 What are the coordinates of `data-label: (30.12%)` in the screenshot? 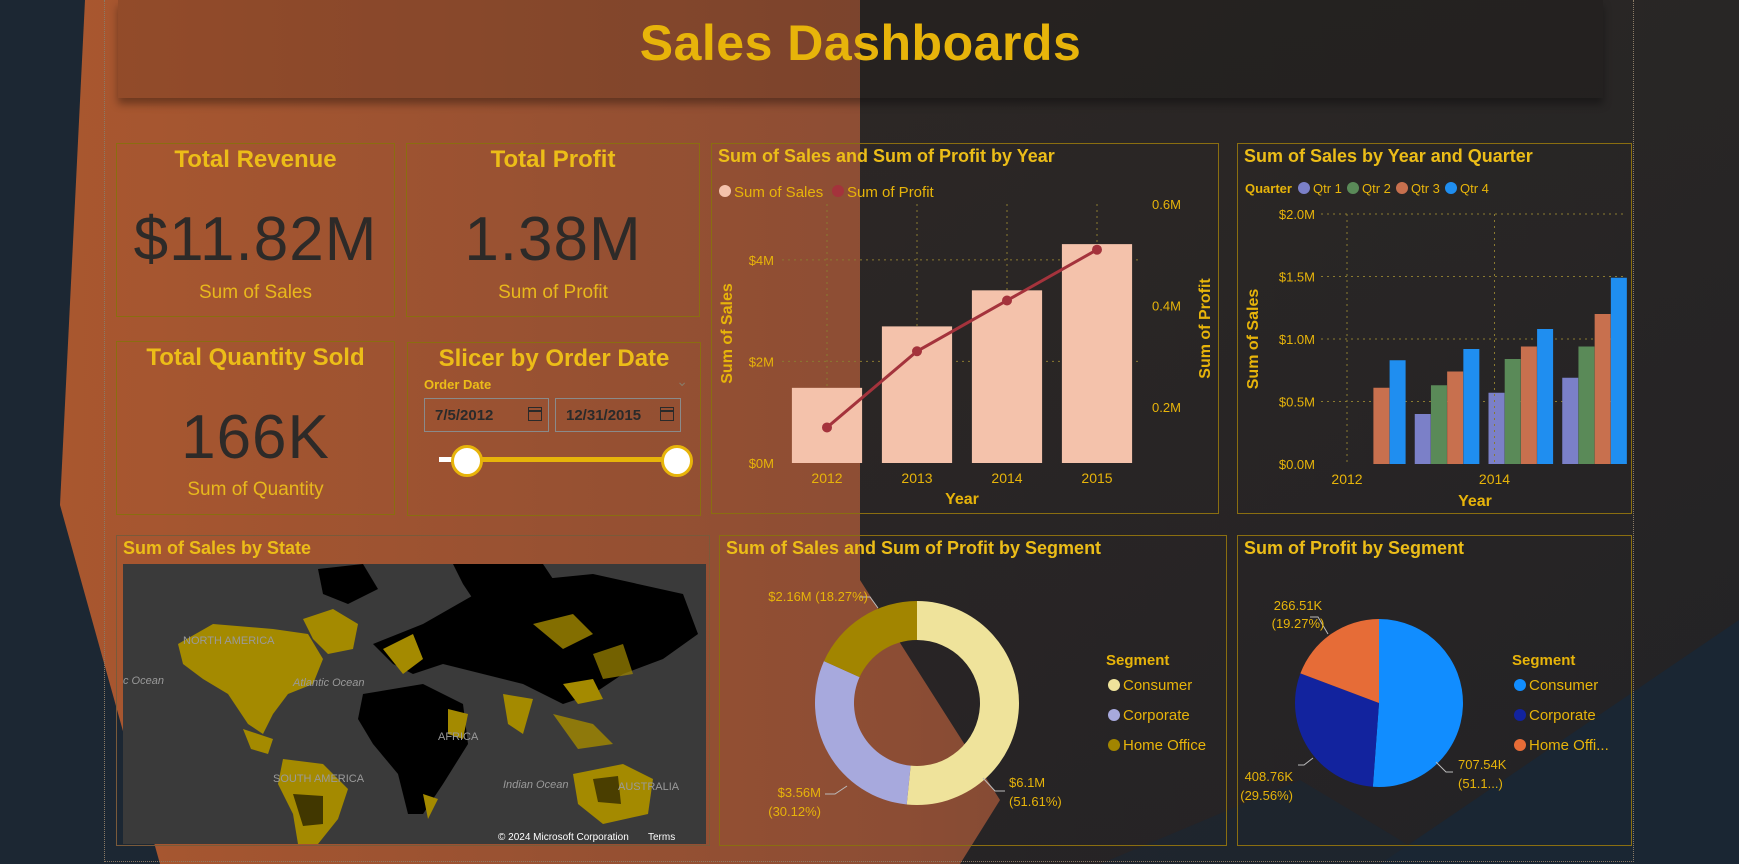 It's located at (794, 811).